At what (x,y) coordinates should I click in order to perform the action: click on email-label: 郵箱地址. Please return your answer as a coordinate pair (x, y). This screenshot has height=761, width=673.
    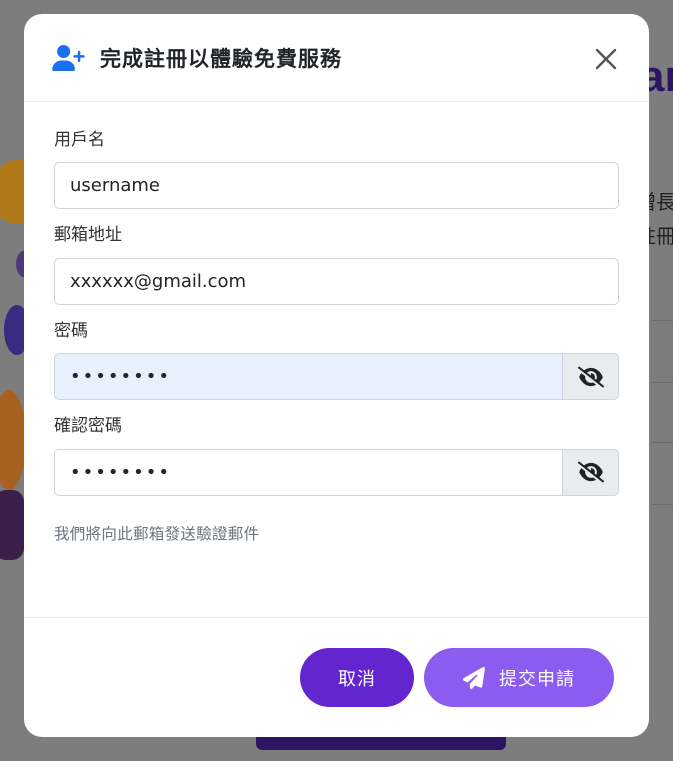
    Looking at the image, I should click on (88, 235).